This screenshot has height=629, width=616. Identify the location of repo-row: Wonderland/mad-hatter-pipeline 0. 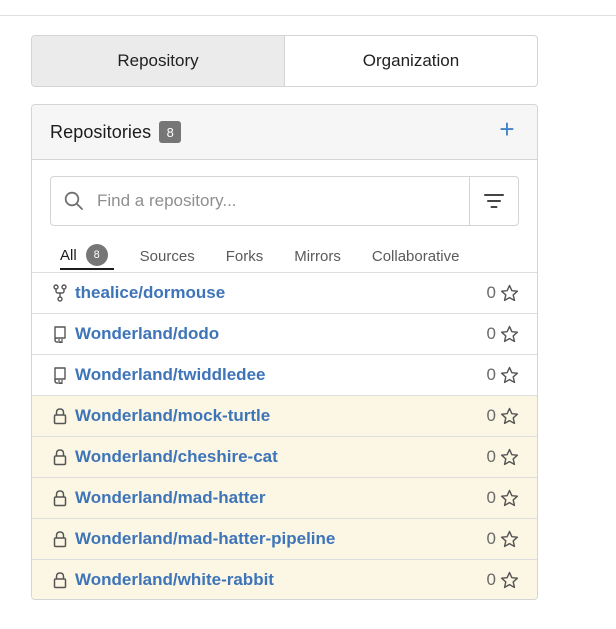
(284, 538).